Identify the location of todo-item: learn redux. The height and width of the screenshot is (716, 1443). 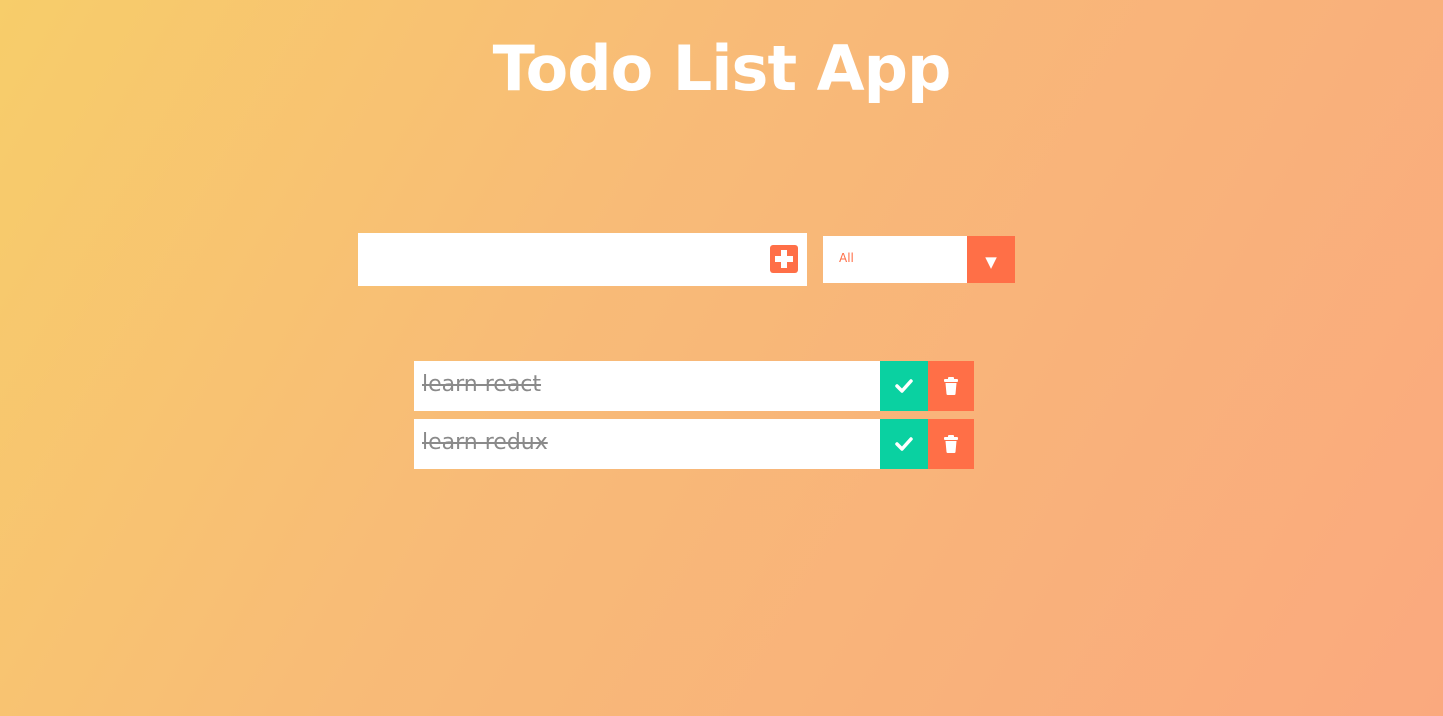
(694, 444).